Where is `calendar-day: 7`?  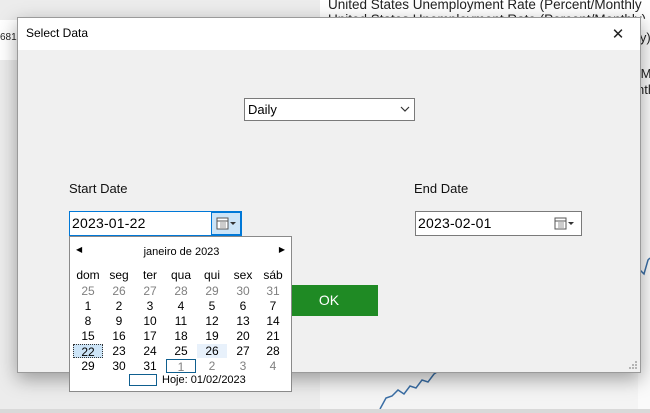
calendar-day: 7 is located at coordinates (273, 306).